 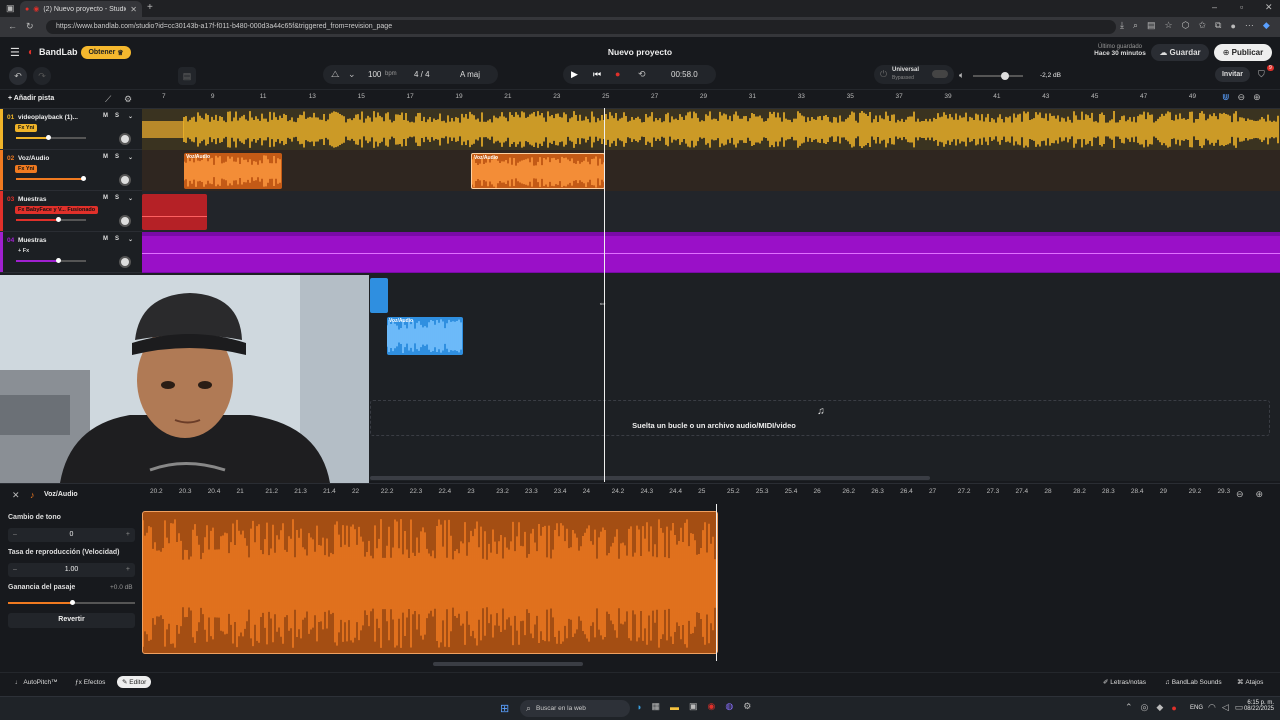 I want to click on close-editor-icon: ✕, so click(x=16, y=495).